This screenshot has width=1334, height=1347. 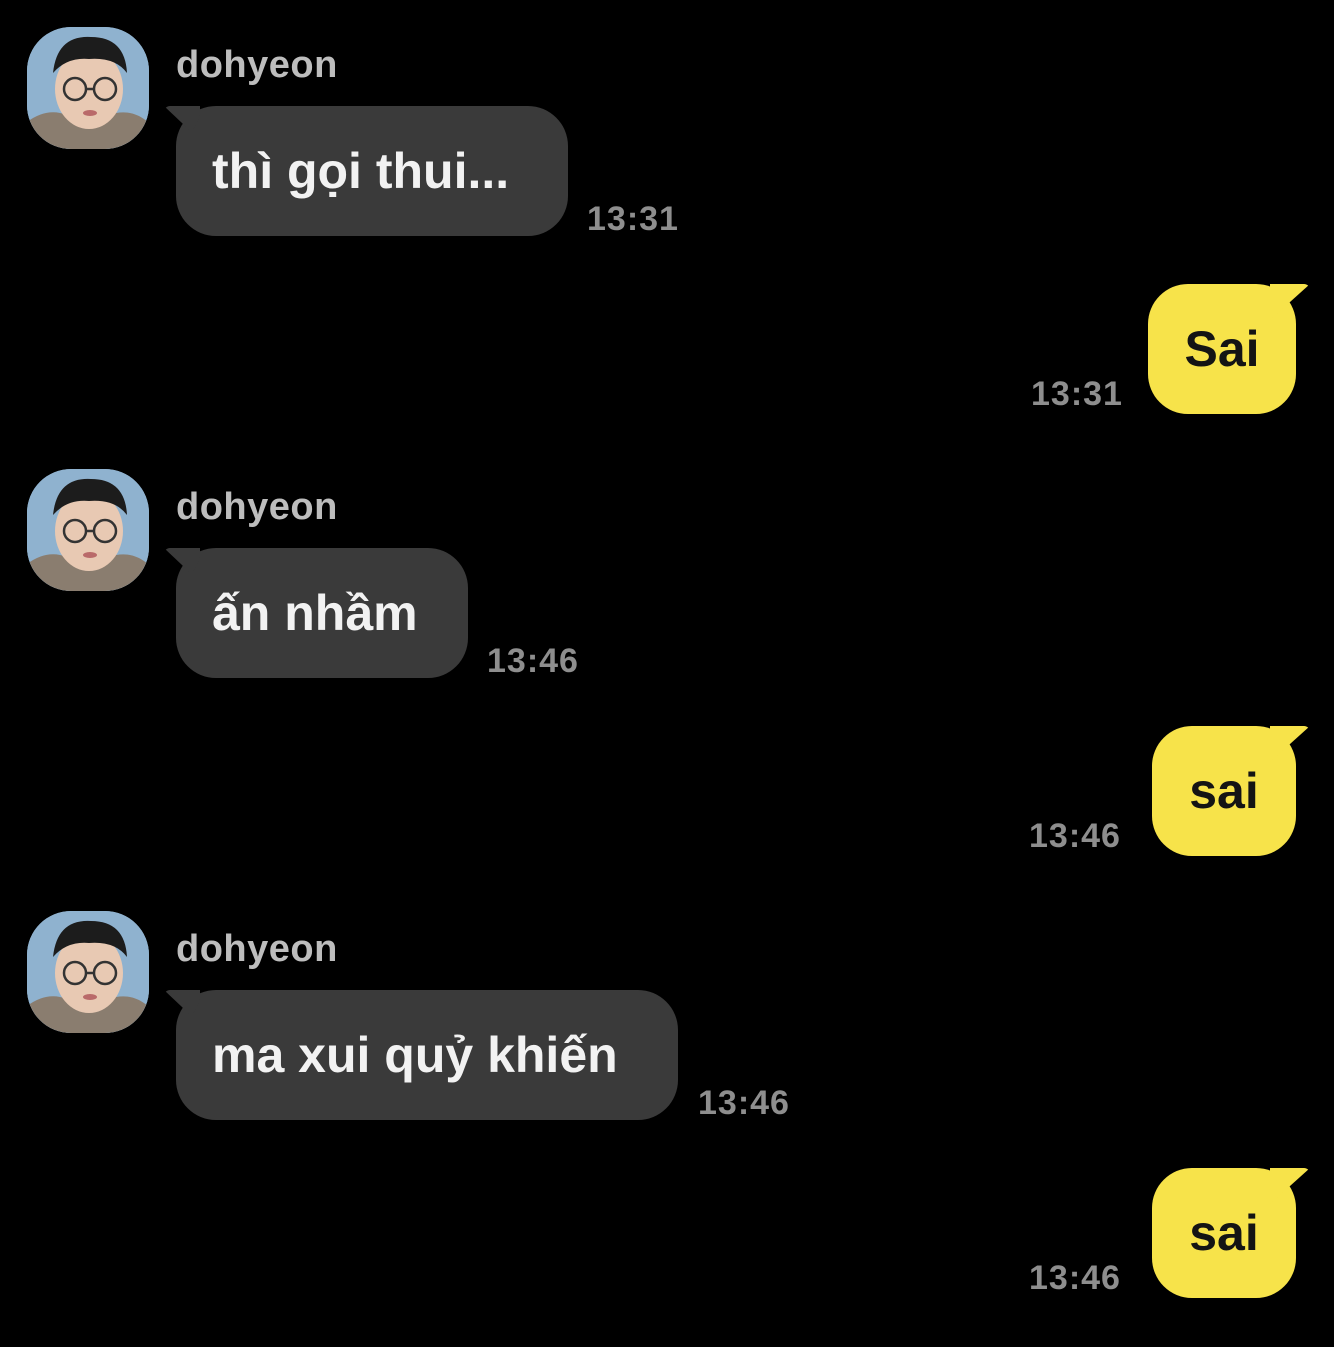 I want to click on message-text: ma xui quỷ khiến, so click(x=415, y=1055).